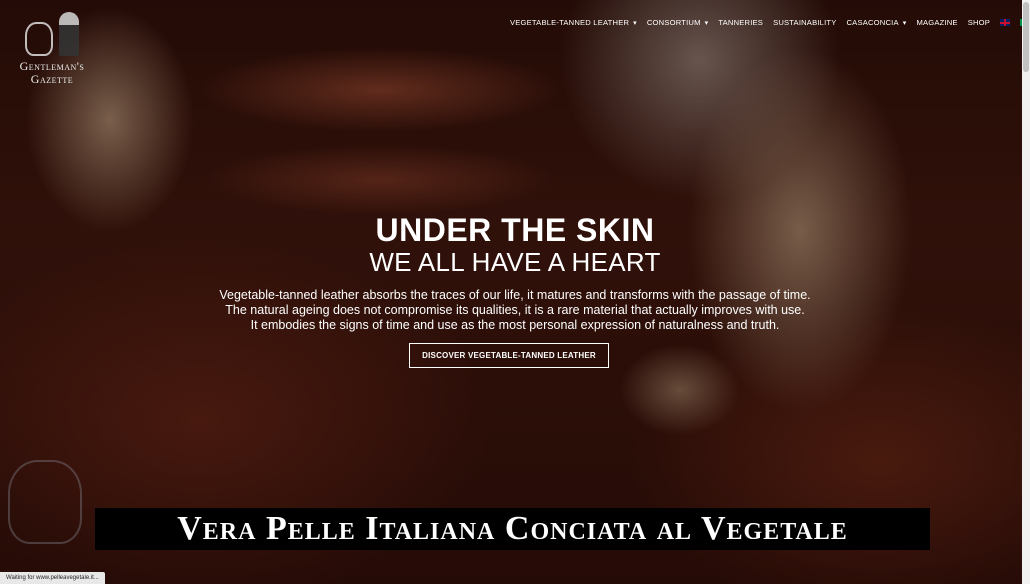 The width and height of the screenshot is (1030, 584). I want to click on hero-headline: UNDER THE SKIN WE ALL HAVE A HEART, so click(515, 244).